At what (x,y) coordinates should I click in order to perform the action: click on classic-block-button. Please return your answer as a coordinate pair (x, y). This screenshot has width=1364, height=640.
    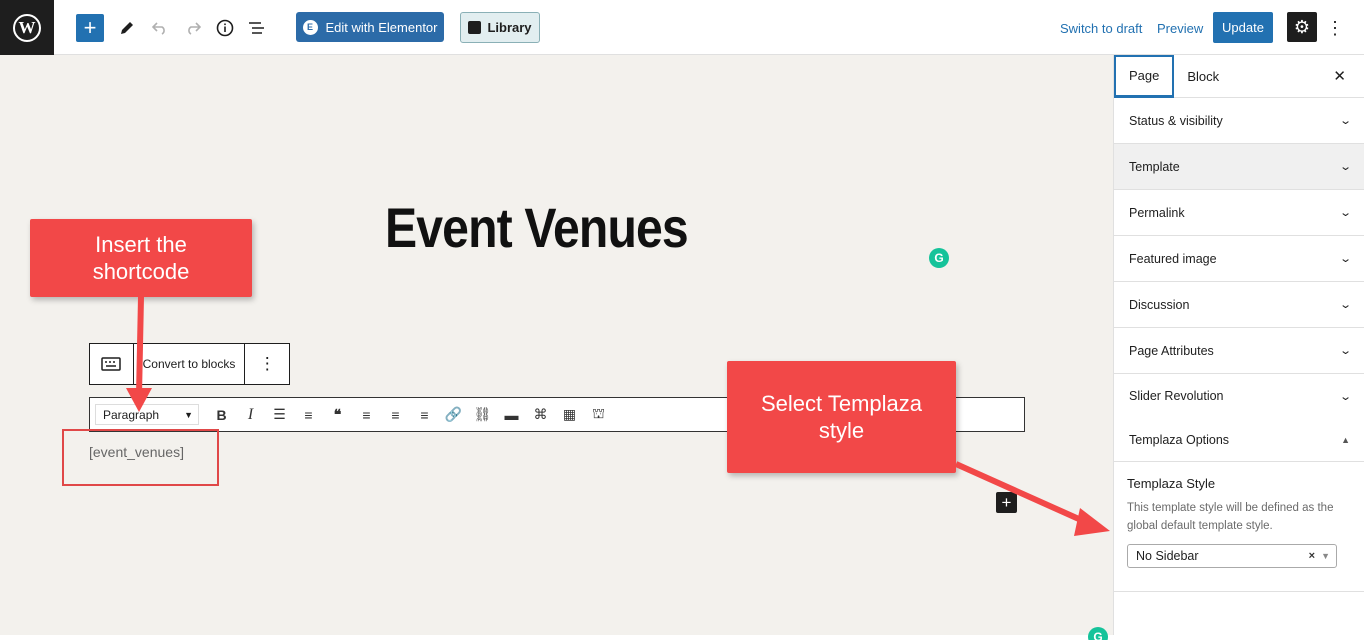
    Looking at the image, I should click on (112, 364).